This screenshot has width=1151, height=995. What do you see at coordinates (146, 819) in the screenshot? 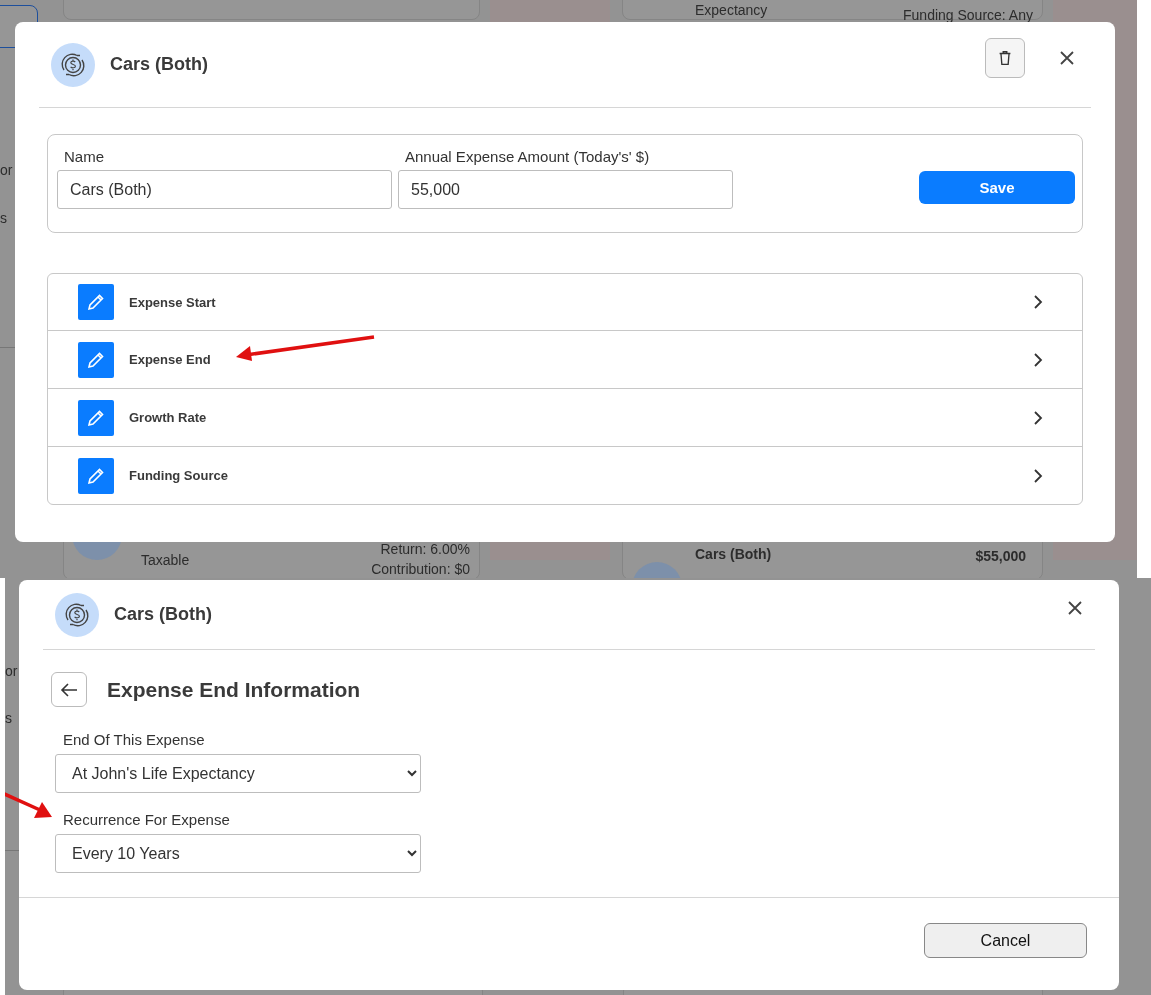
I see `field-label: Recurrence For Expense` at bounding box center [146, 819].